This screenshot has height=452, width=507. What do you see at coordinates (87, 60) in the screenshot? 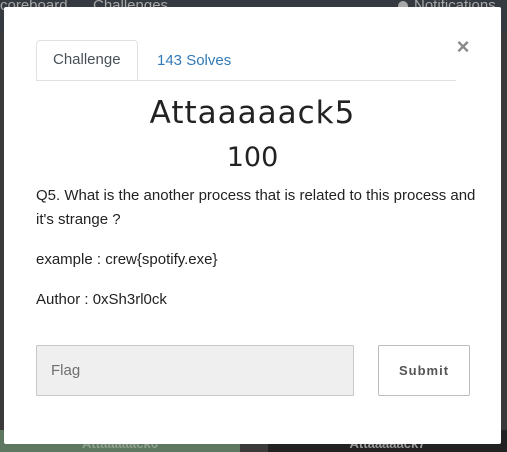
I see `tab-challenge: Challenge` at bounding box center [87, 60].